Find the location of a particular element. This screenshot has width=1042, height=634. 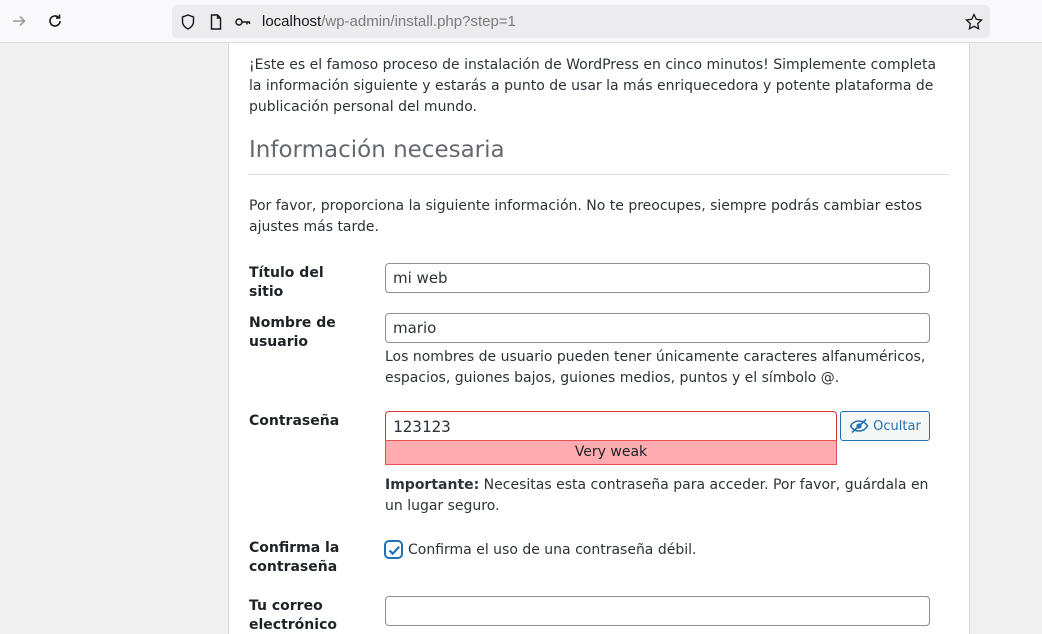

reload-button is located at coordinates (55, 21).